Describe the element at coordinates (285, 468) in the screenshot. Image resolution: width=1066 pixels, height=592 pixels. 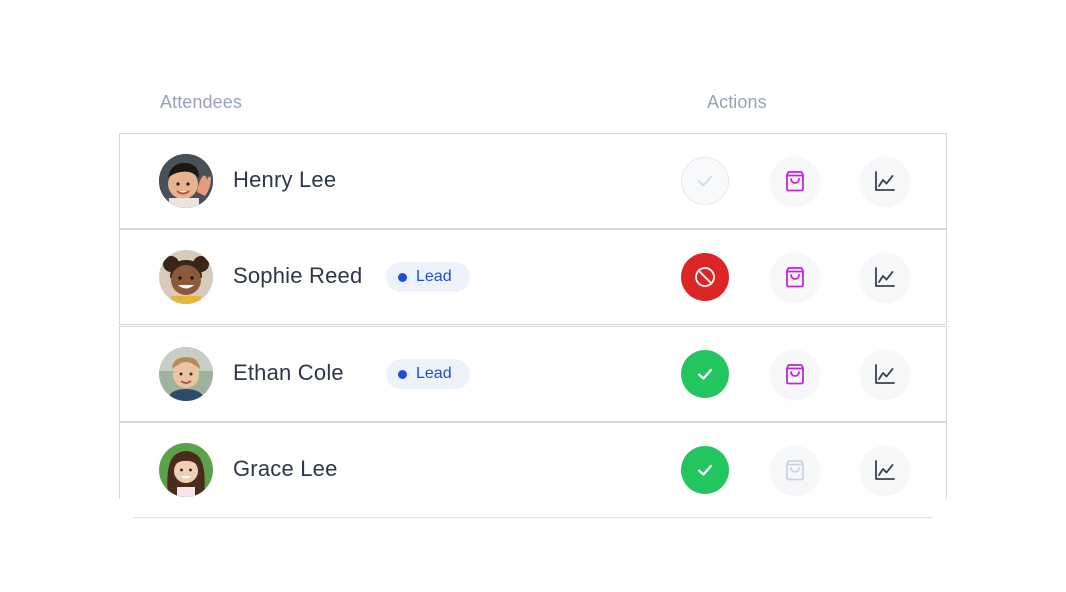
I see `attendee-name: Grace Lee` at that location.